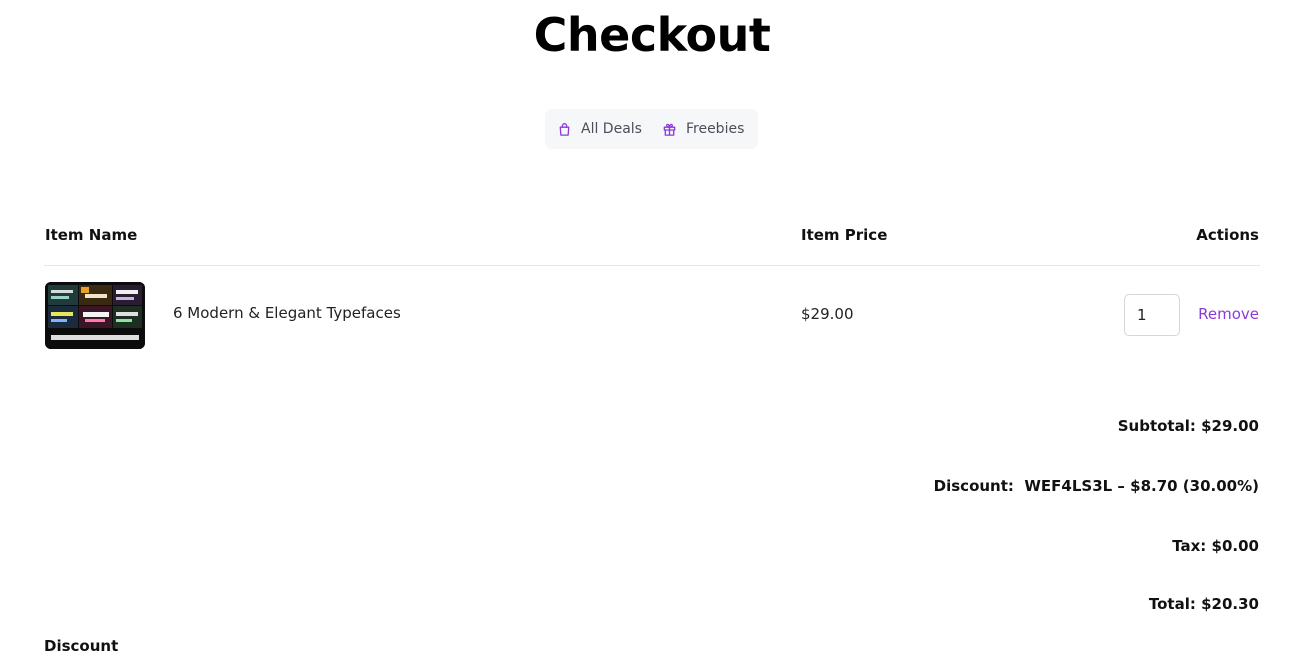 The width and height of the screenshot is (1314, 664). Describe the element at coordinates (652, 265) in the screenshot. I see `table-divider` at that location.